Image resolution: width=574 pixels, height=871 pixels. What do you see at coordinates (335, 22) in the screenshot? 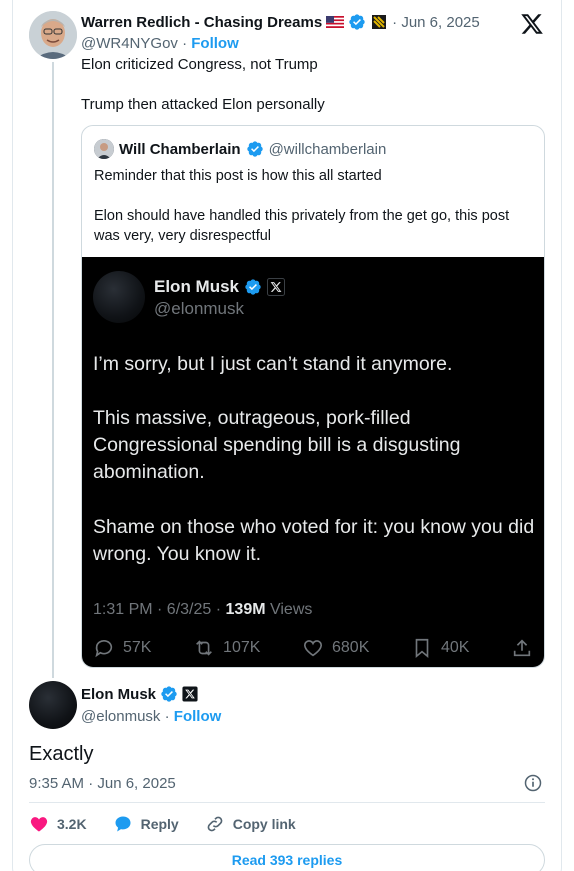
I see `us-flag-icon` at bounding box center [335, 22].